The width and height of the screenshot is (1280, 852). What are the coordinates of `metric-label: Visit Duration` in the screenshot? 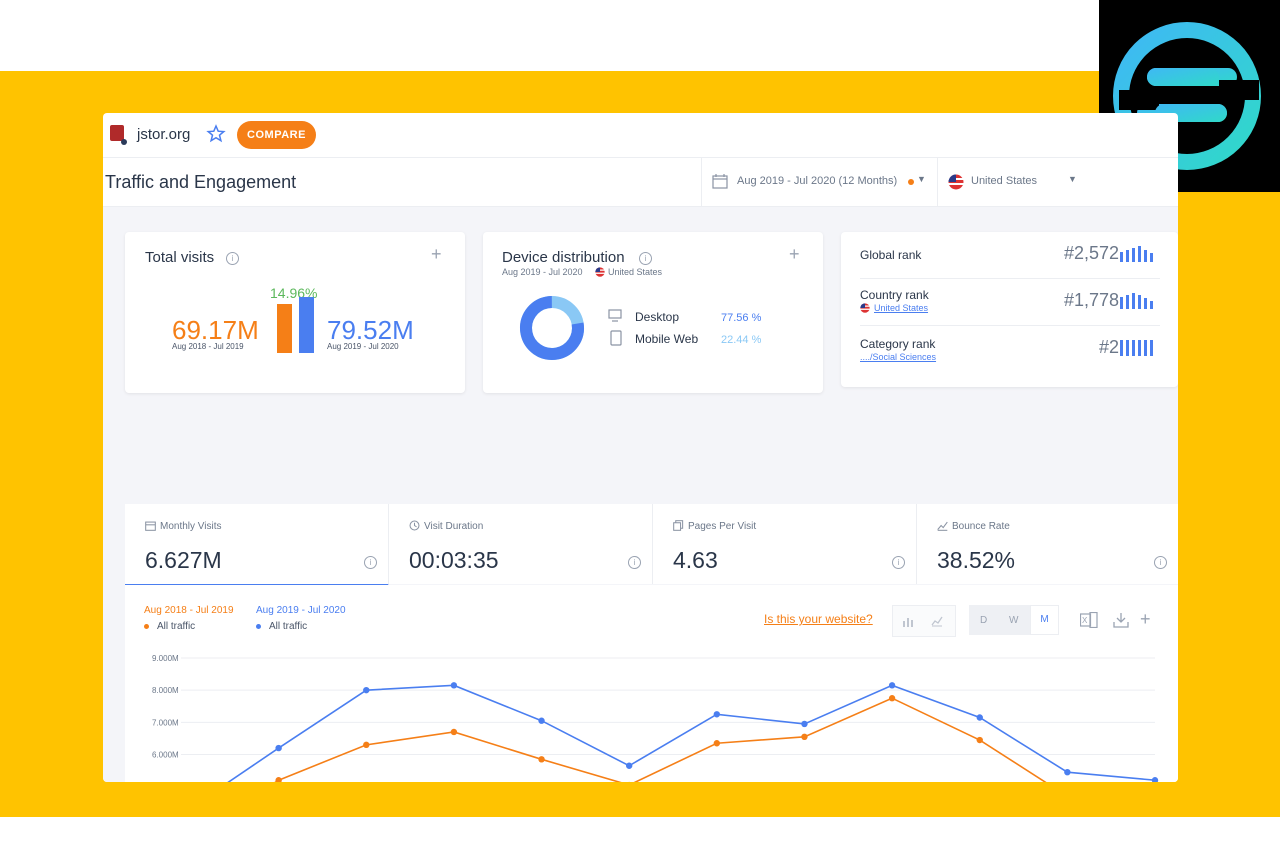 It's located at (454, 526).